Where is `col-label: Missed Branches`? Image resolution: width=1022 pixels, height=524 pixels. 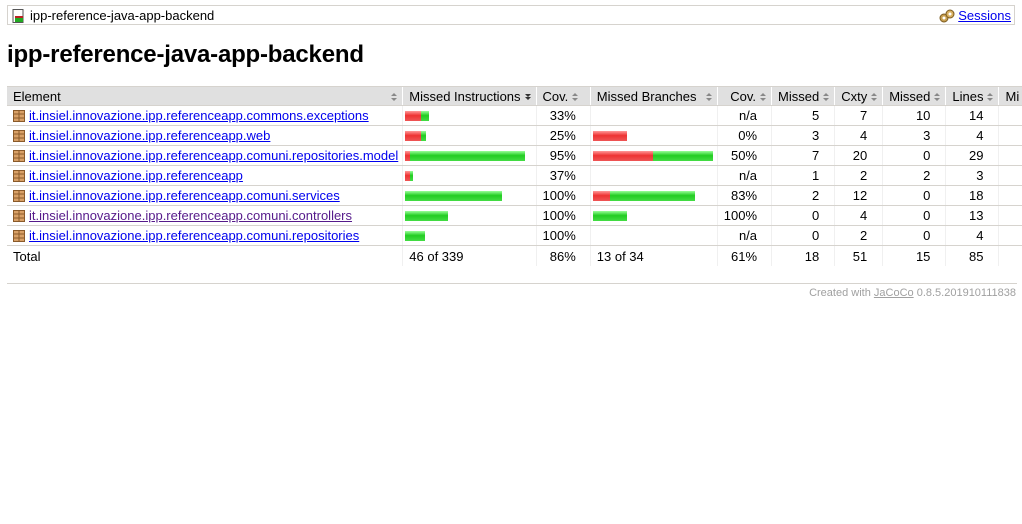 col-label: Missed Branches is located at coordinates (646, 96).